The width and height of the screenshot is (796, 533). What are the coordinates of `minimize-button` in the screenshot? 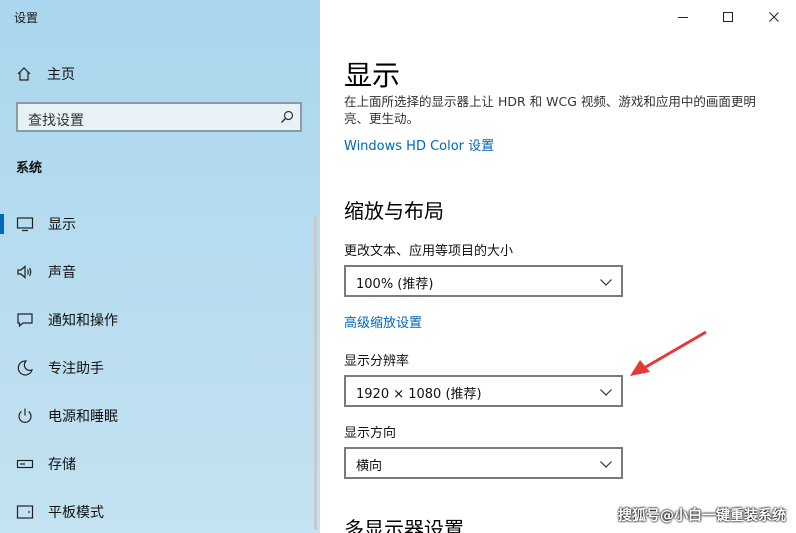 It's located at (683, 17).